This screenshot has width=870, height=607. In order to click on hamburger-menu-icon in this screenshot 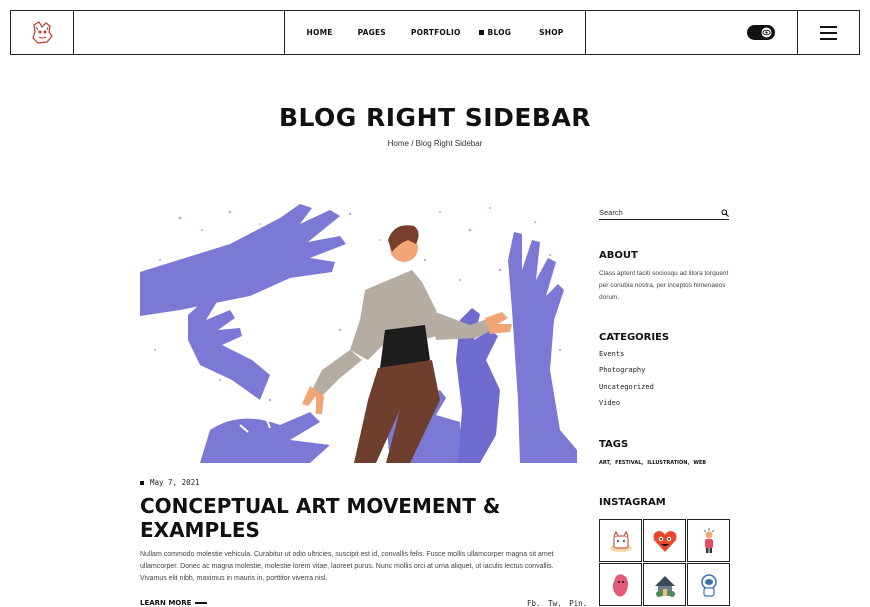, I will do `click(828, 33)`.